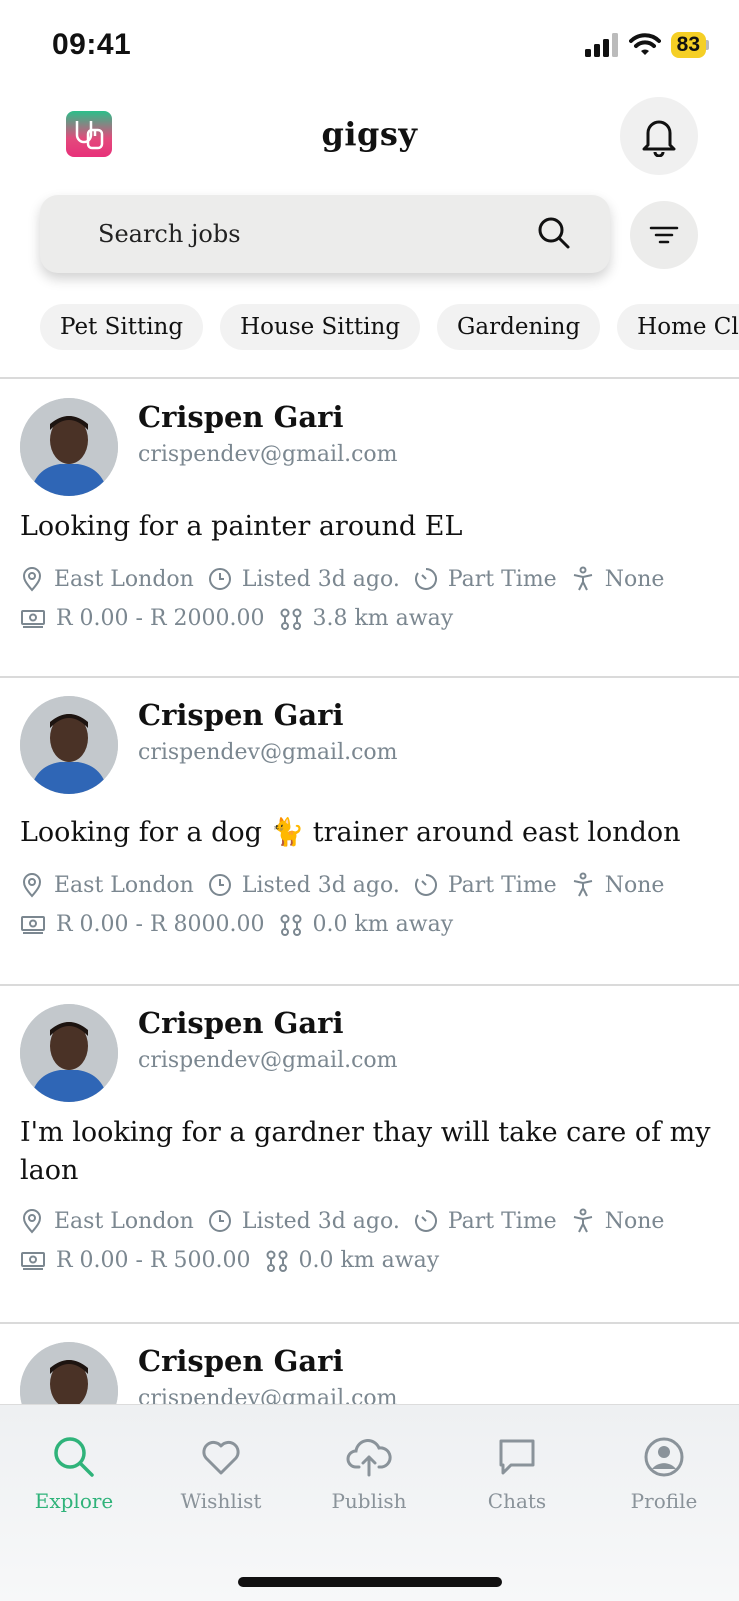  What do you see at coordinates (221, 1501) in the screenshot?
I see `tab-label: Wishlist` at bounding box center [221, 1501].